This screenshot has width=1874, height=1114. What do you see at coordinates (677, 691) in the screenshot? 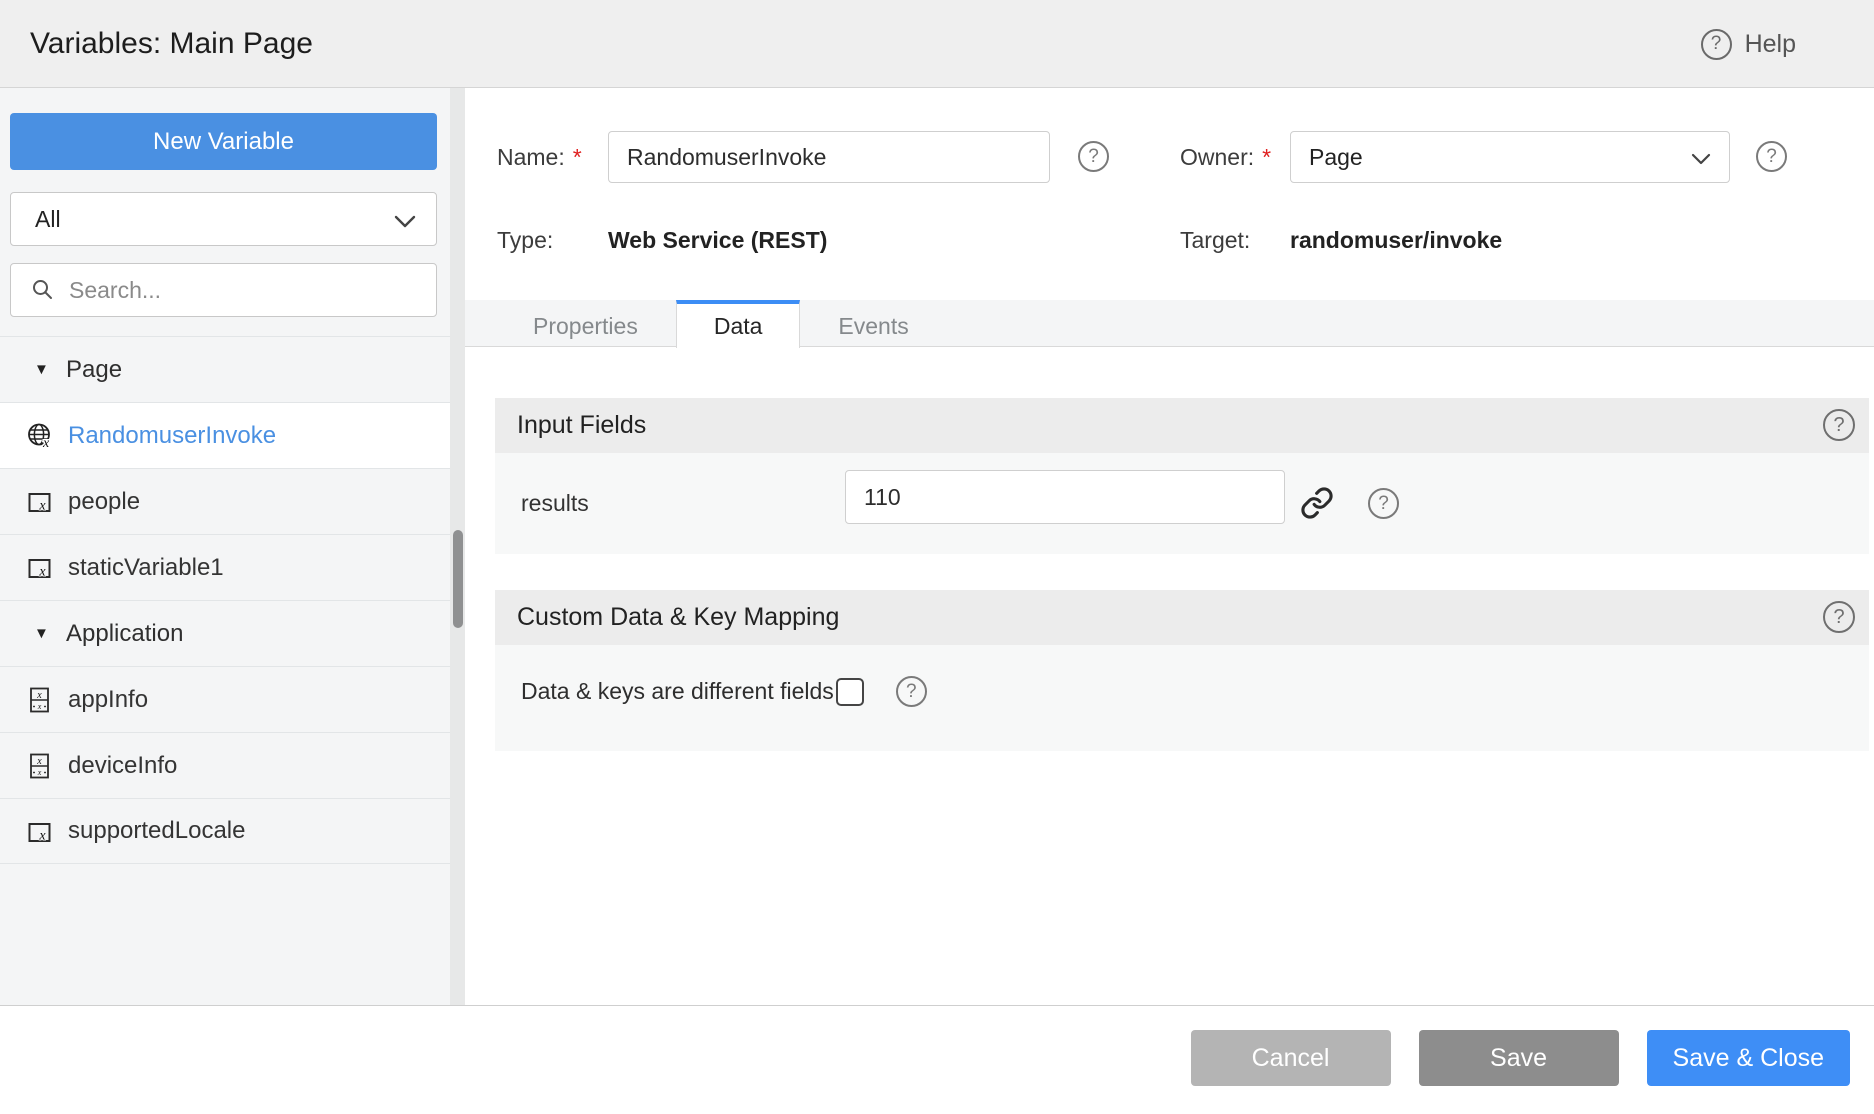
I see `different-fields-label: Data & keys are different fields` at bounding box center [677, 691].